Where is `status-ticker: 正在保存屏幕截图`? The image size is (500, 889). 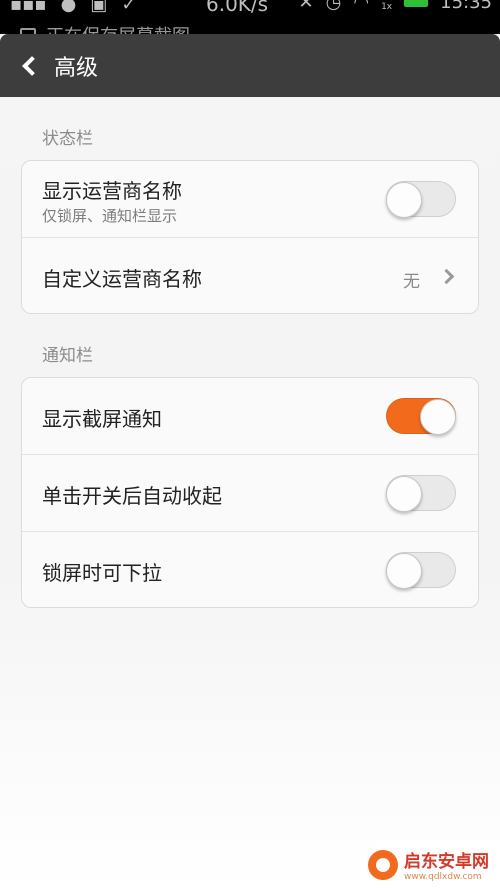 status-ticker: 正在保存屏幕截图 is located at coordinates (105, 28).